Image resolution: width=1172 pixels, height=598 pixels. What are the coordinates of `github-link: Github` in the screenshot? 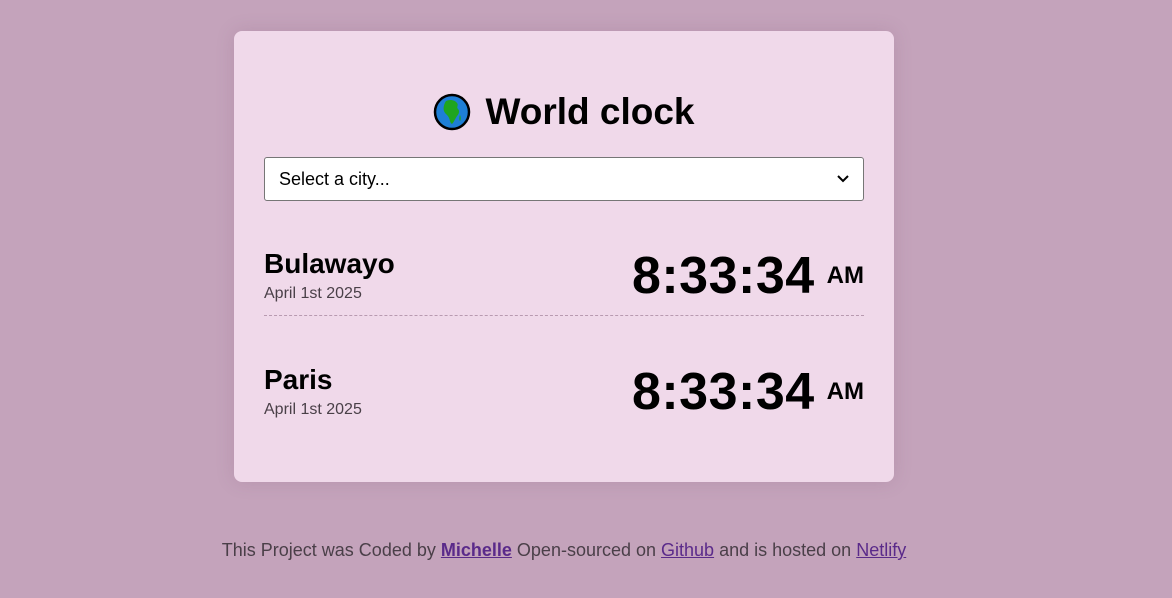 It's located at (687, 550).